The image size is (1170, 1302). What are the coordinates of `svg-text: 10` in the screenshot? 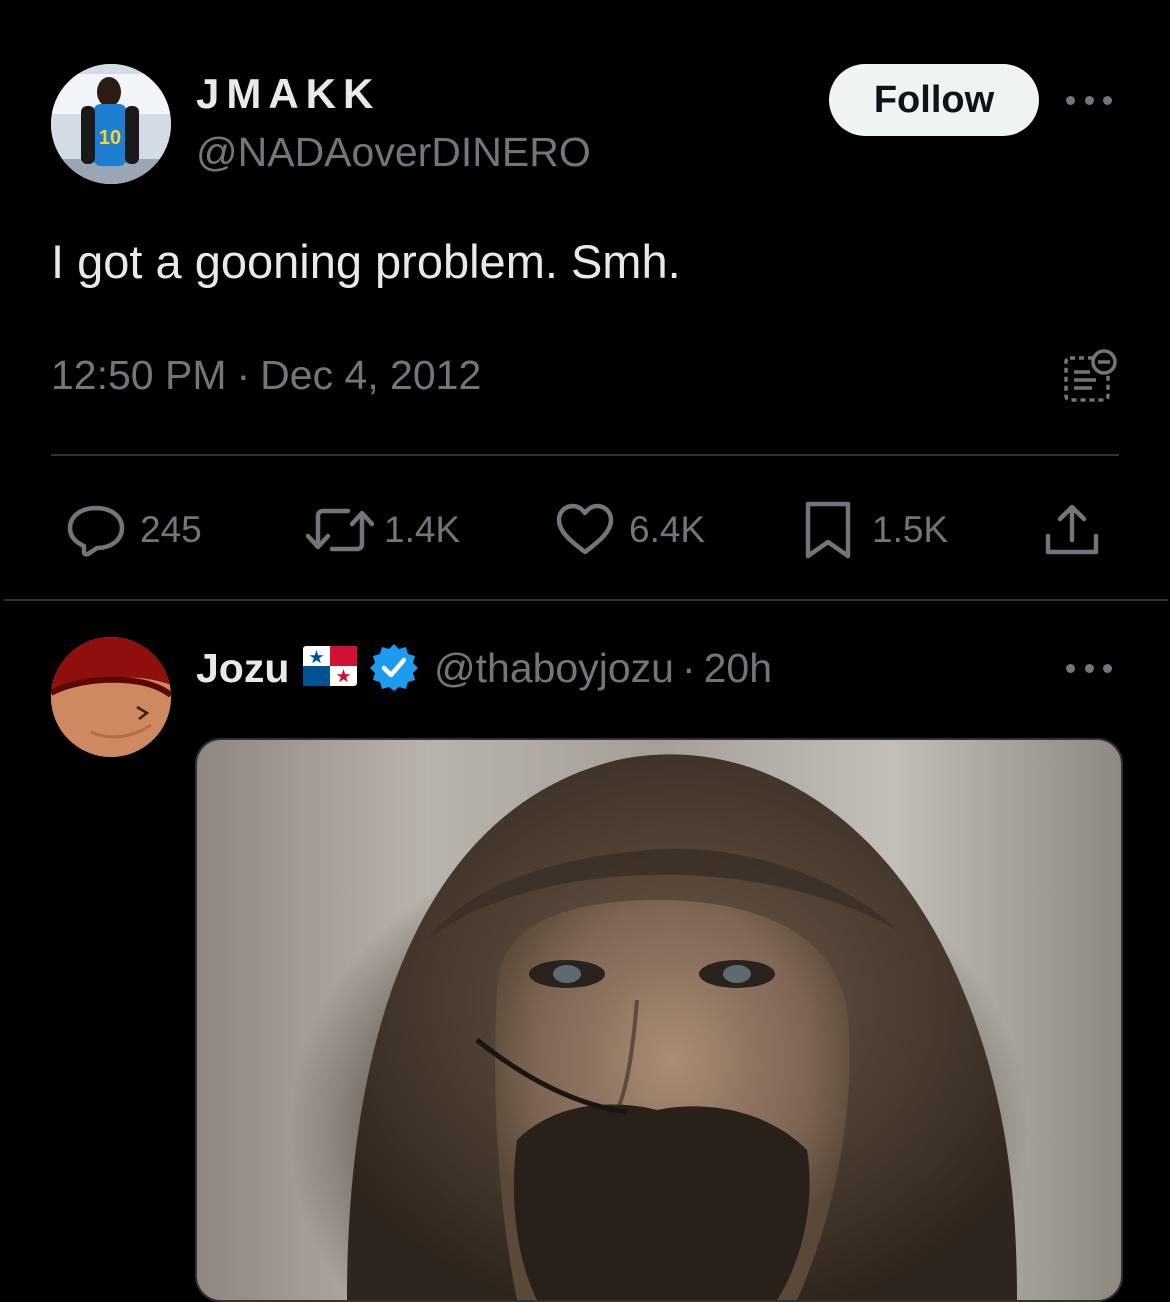 It's located at (110, 138).